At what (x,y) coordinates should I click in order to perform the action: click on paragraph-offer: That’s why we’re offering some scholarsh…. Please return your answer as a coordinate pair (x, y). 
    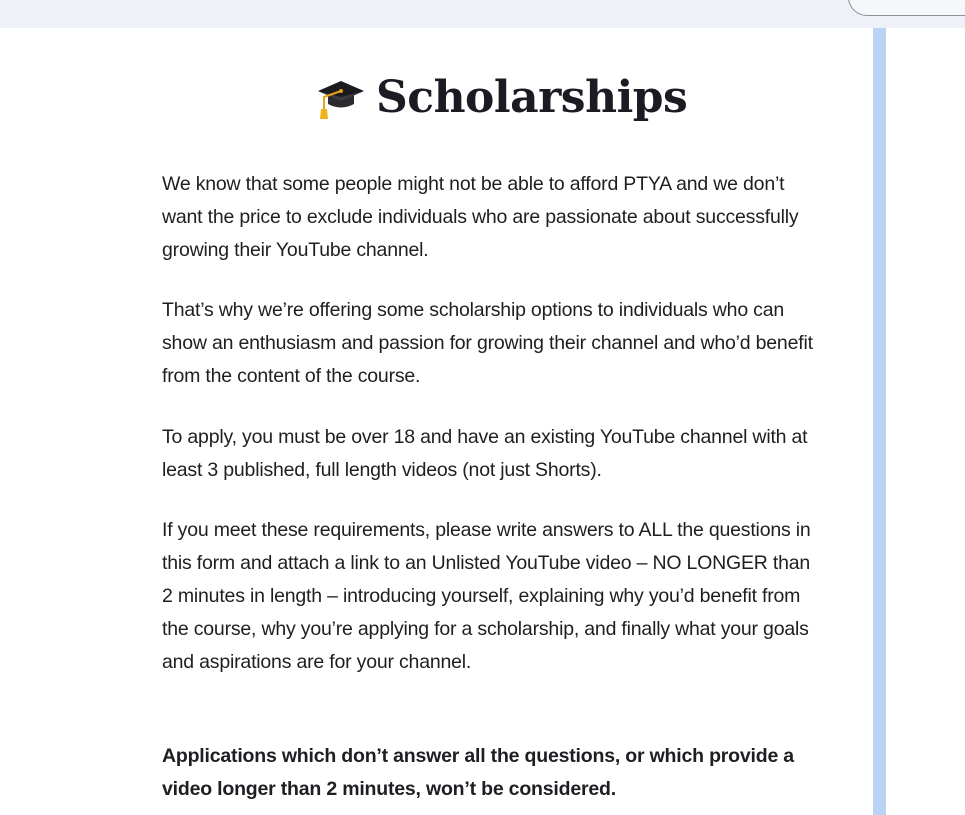
    Looking at the image, I should click on (487, 343).